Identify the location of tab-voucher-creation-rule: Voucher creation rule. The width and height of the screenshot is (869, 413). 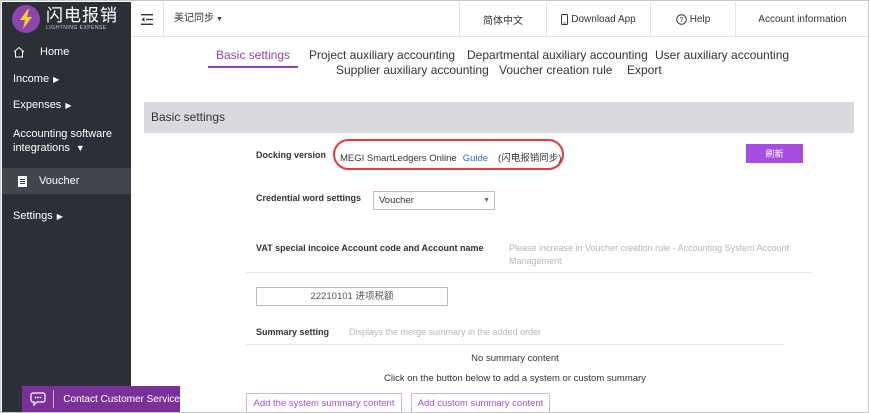
(555, 70).